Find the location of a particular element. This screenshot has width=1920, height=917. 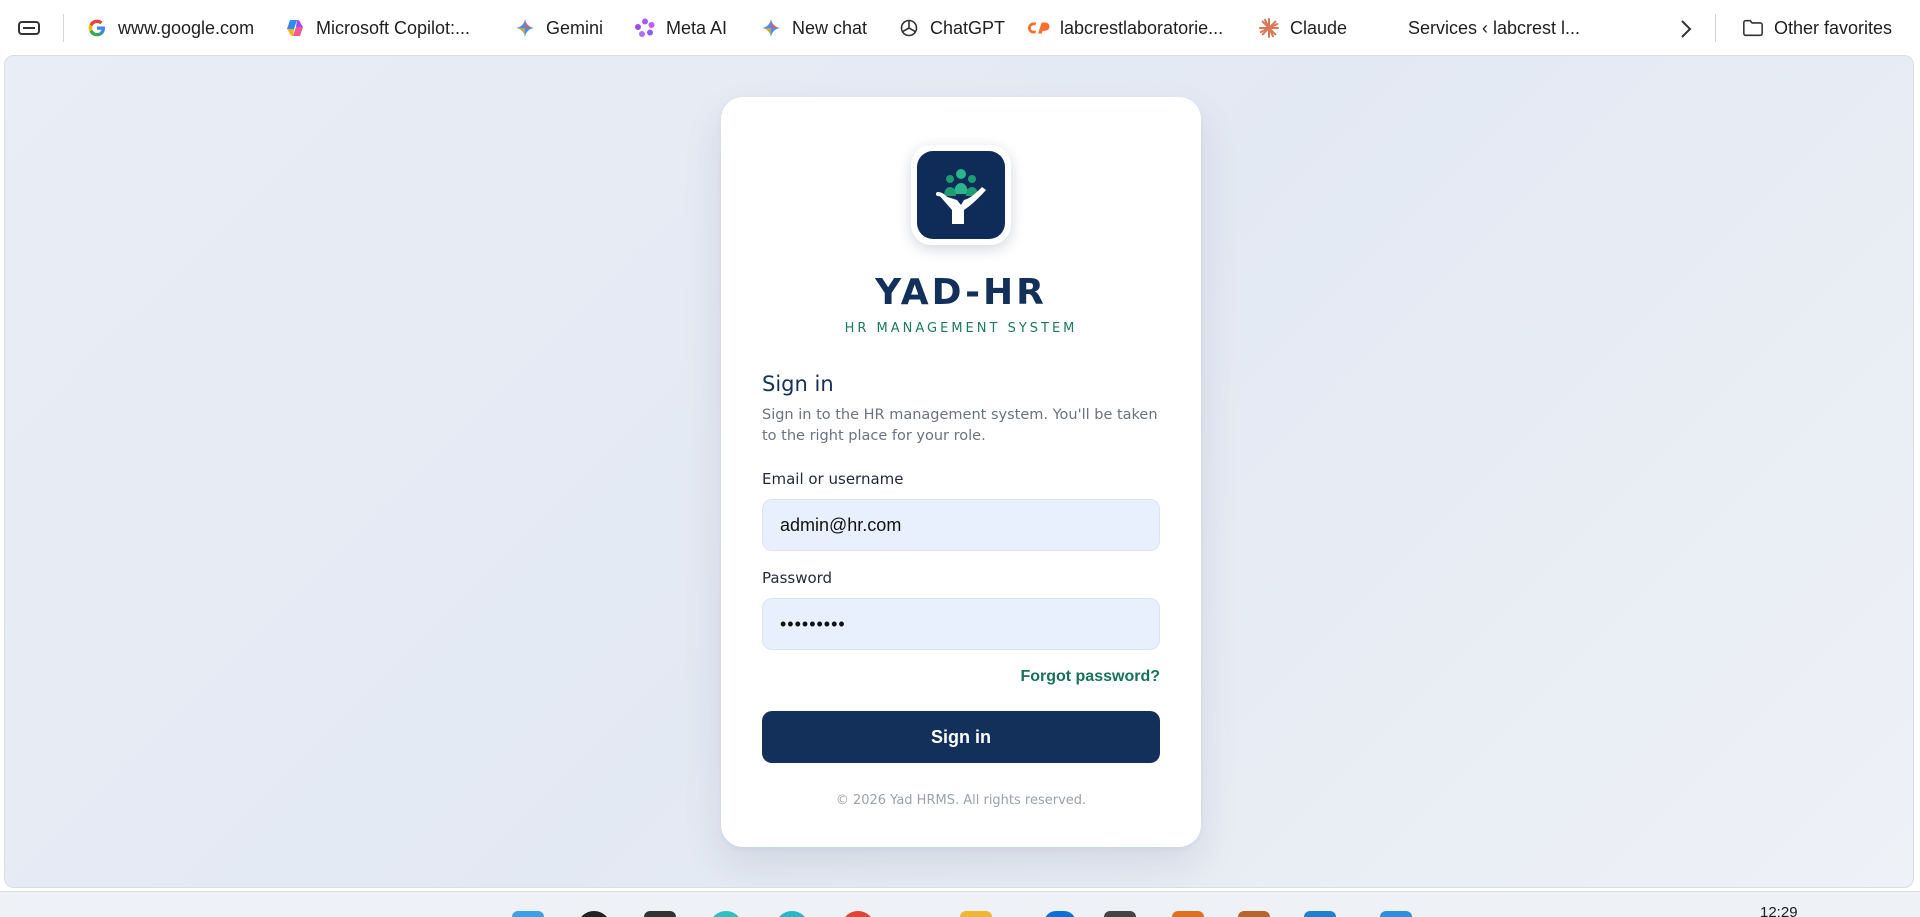

favorite-meta-ai: Meta AI is located at coordinates (680, 28).